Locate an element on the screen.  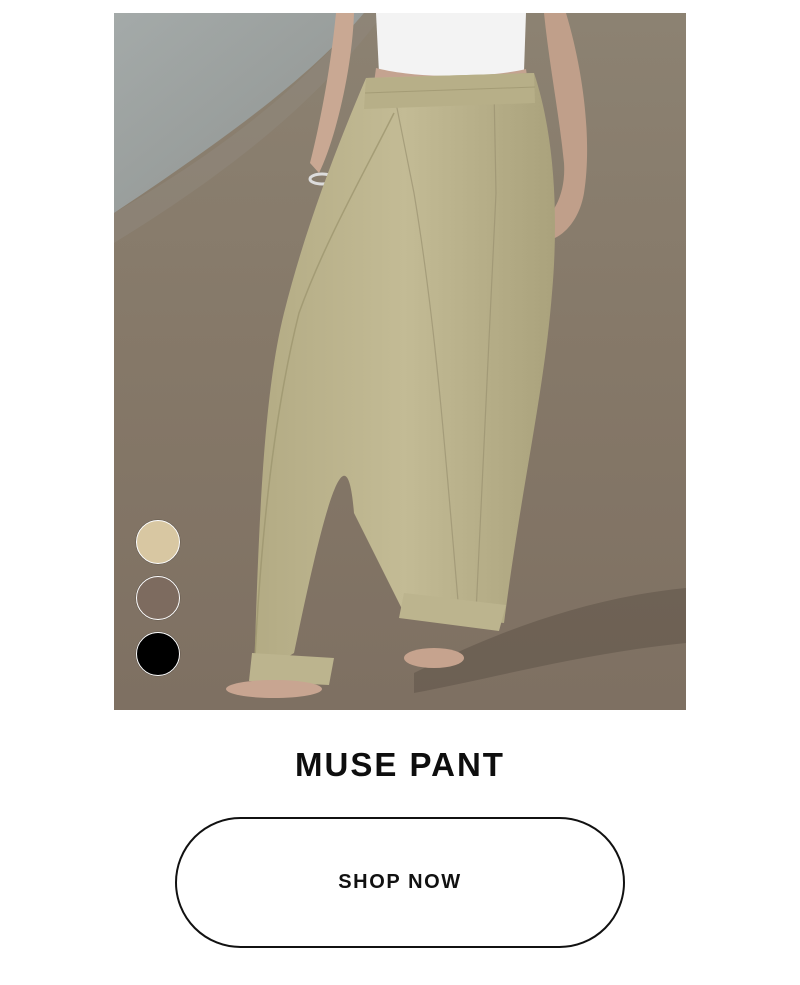
shop-now-button: SHOP NOW is located at coordinates (400, 882).